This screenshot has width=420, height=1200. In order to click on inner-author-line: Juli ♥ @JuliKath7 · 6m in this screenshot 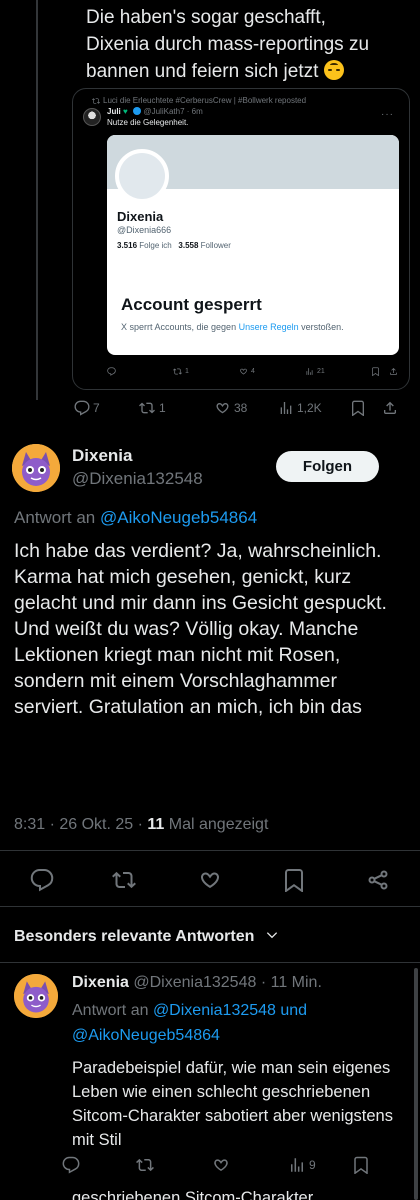, I will do `click(155, 111)`.